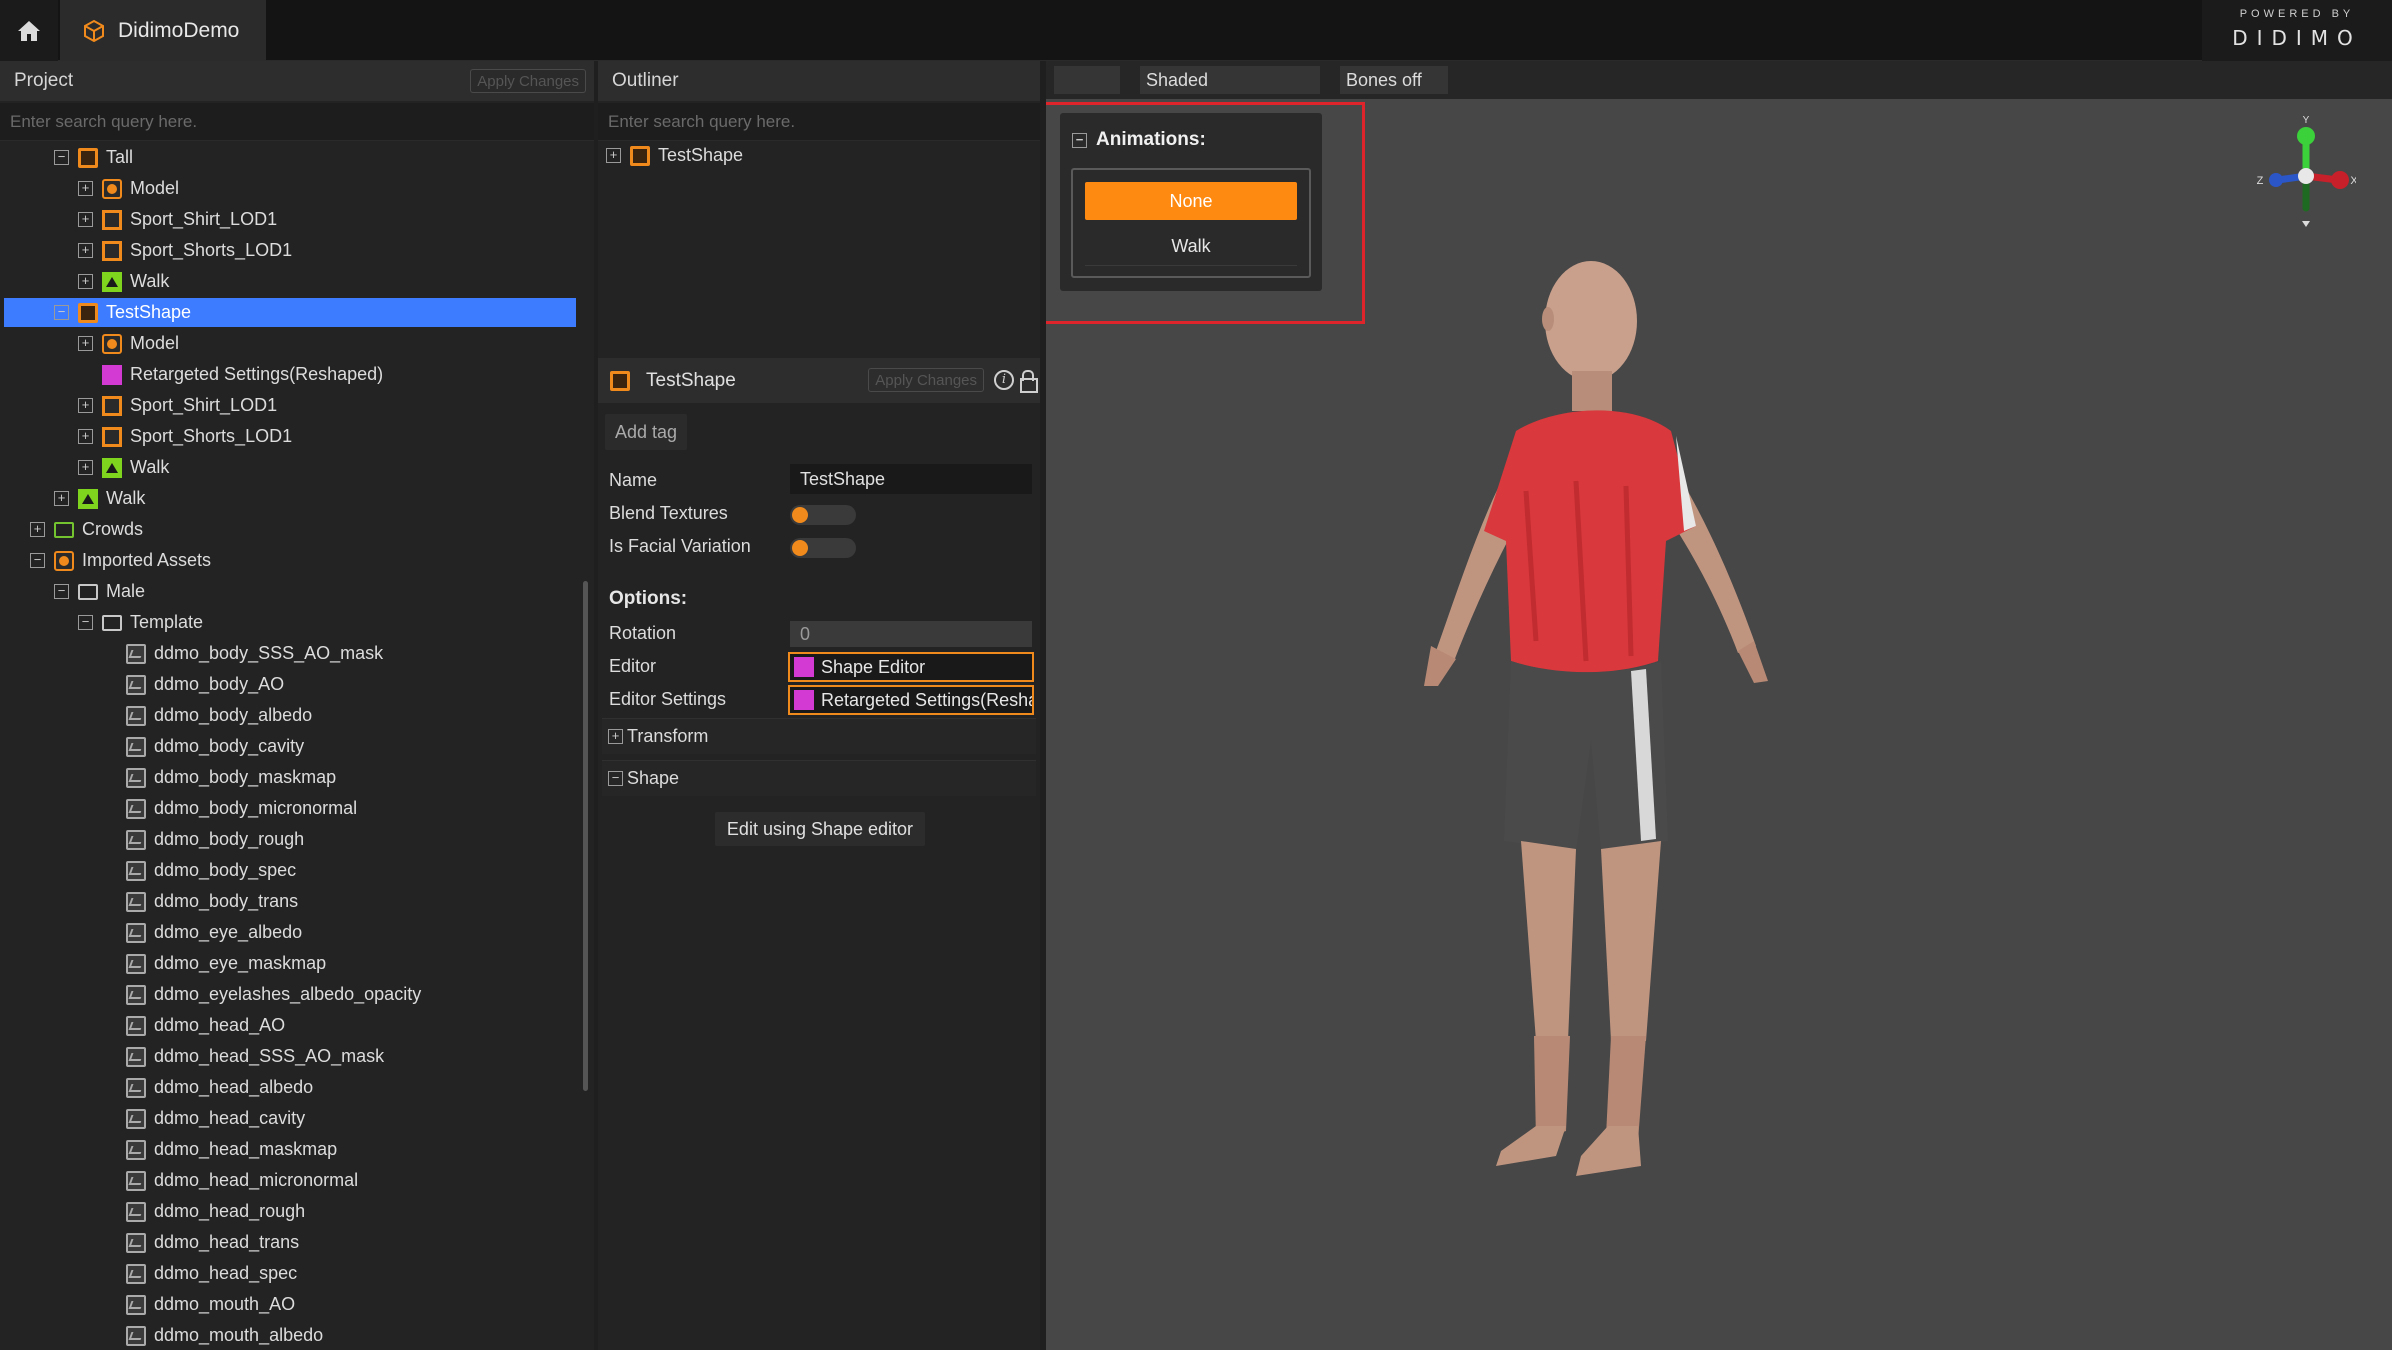 The width and height of the screenshot is (2392, 1350). I want to click on inspector-apply-changes-button: Apply Changes, so click(926, 380).